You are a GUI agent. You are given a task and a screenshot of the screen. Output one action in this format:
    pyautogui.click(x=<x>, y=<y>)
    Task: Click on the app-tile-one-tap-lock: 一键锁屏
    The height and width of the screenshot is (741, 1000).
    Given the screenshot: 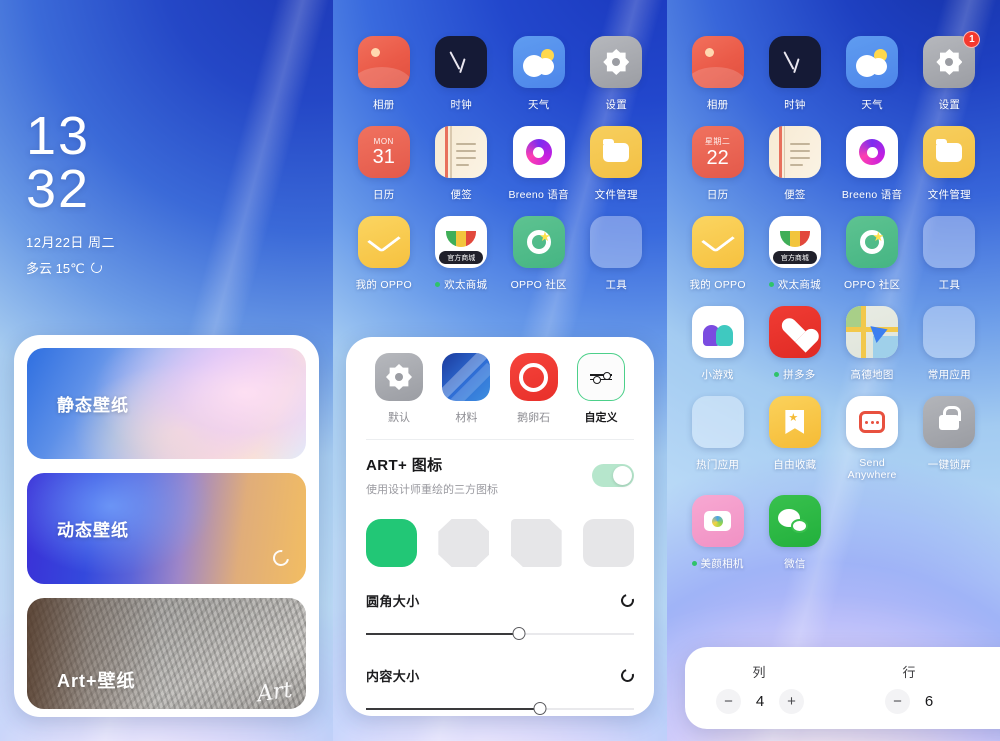 What is the action you would take?
    pyautogui.click(x=949, y=438)
    